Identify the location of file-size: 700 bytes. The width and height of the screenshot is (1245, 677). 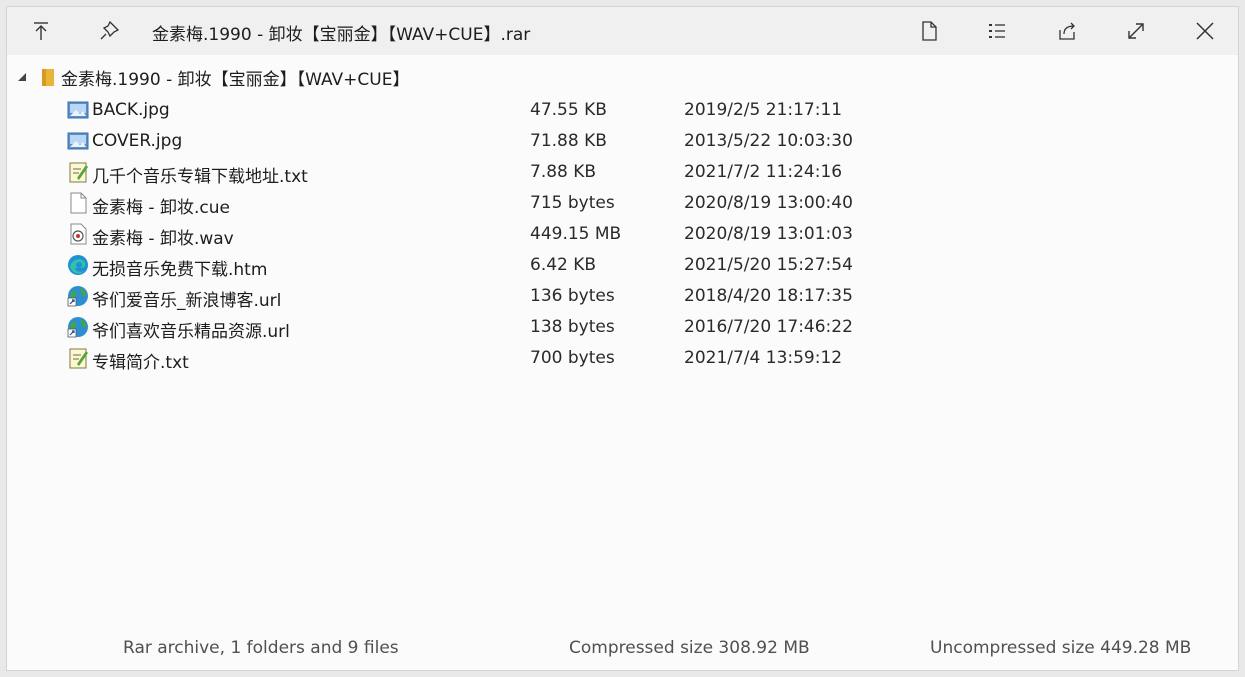
(572, 358).